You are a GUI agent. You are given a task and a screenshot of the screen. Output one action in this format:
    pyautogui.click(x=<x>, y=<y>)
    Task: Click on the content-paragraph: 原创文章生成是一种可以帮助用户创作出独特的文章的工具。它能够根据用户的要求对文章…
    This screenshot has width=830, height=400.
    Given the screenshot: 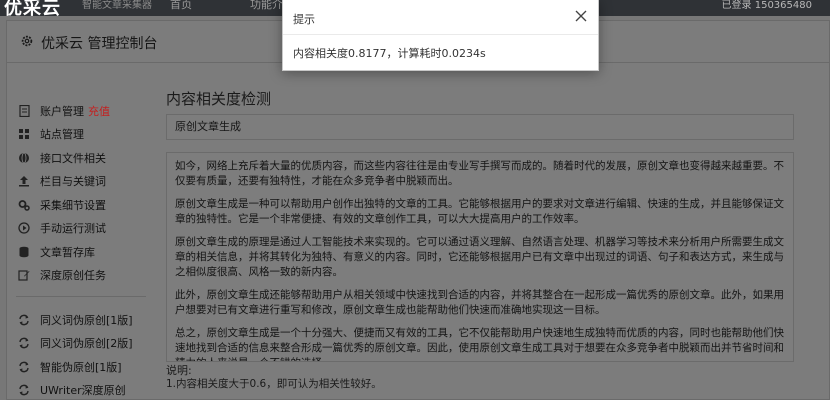 What is the action you would take?
    pyautogui.click(x=479, y=211)
    